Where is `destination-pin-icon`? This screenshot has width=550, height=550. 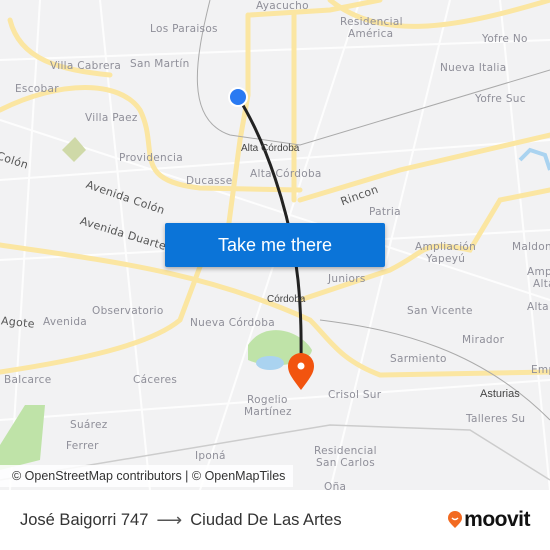
destination-pin-icon is located at coordinates (301, 371).